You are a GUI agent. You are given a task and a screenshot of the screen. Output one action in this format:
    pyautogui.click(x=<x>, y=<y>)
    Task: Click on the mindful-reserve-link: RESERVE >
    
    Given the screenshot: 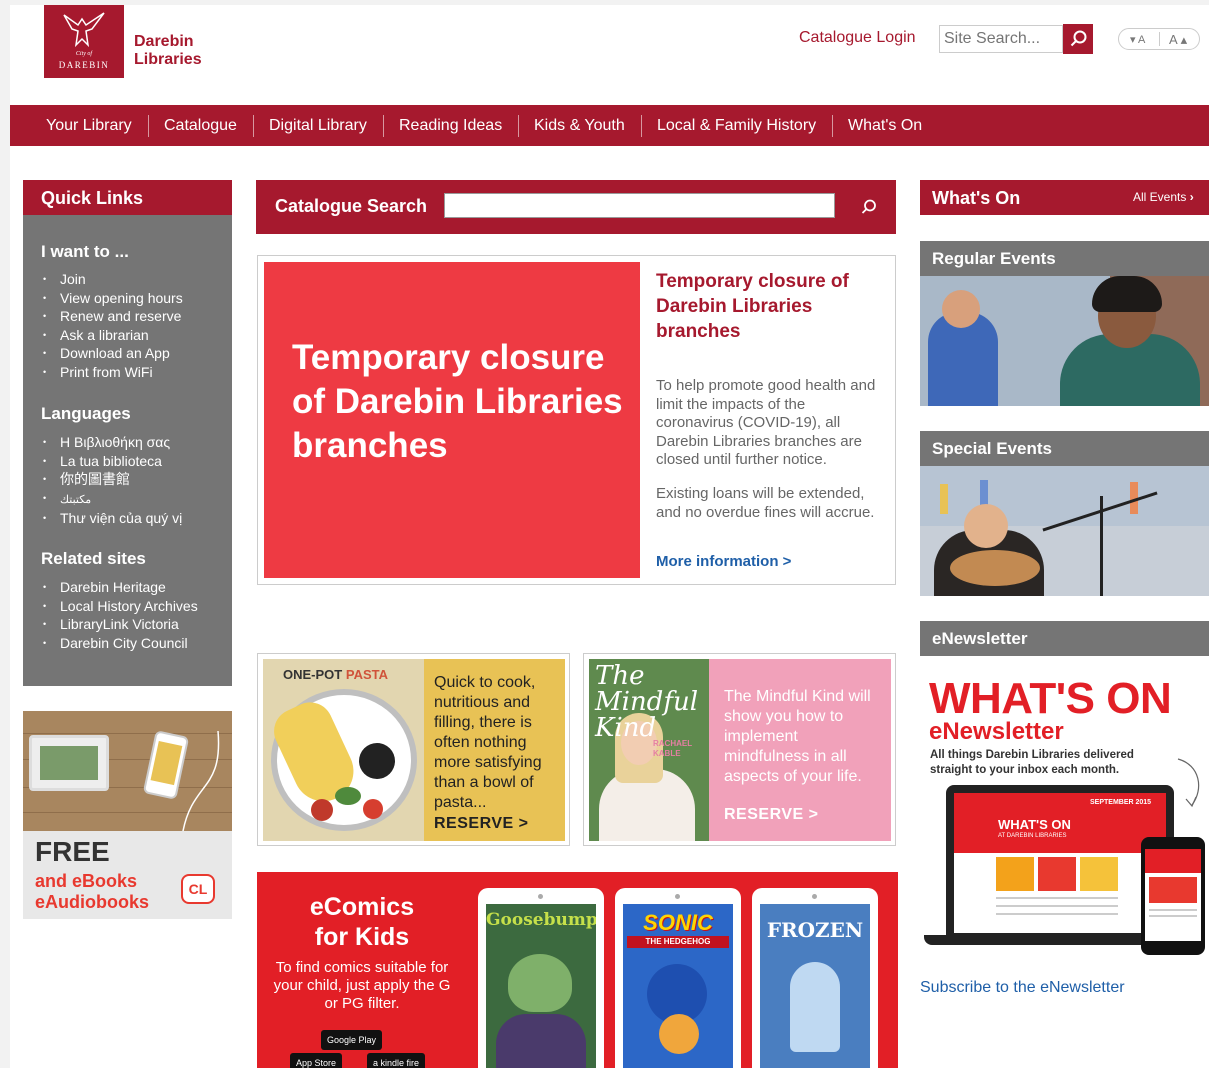 What is the action you would take?
    pyautogui.click(x=771, y=815)
    